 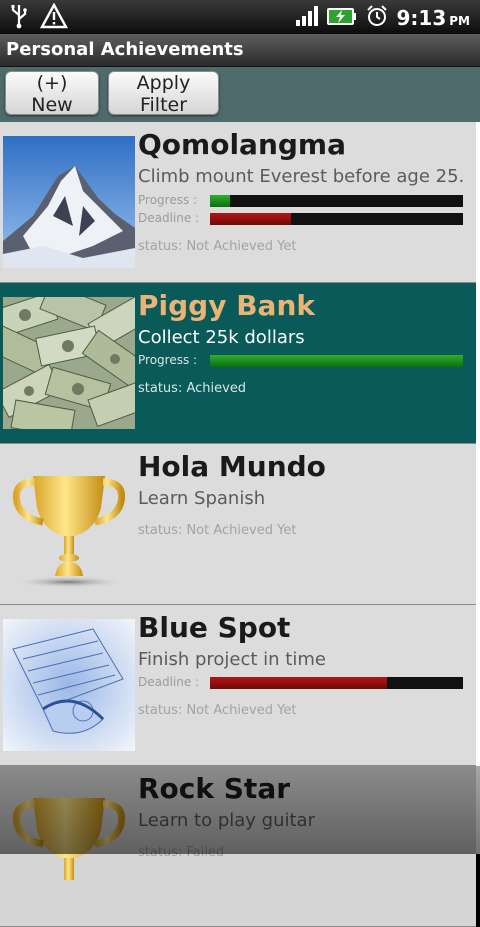 What do you see at coordinates (221, 337) in the screenshot?
I see `achievement-description: Collect 25k dollars` at bounding box center [221, 337].